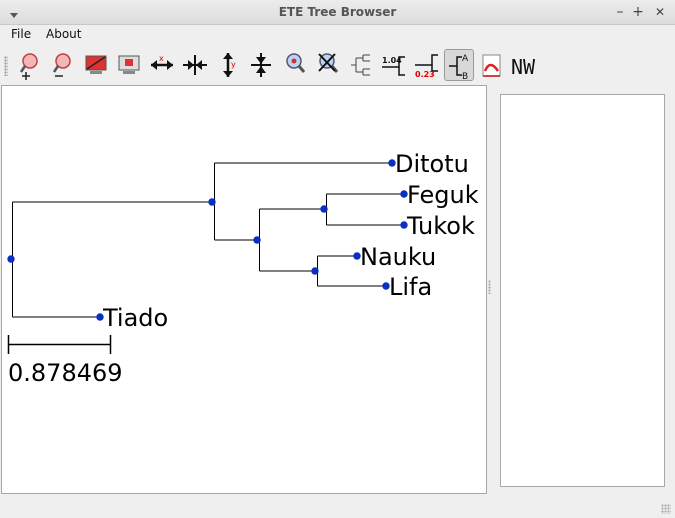 The width and height of the screenshot is (675, 518). Describe the element at coordinates (638, 12) in the screenshot. I see `maximize-button: +` at that location.